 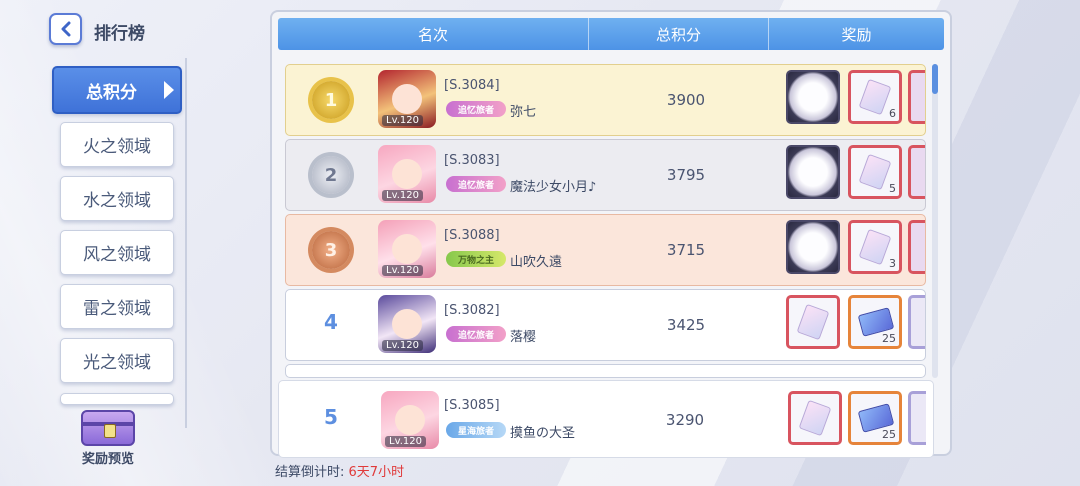 I want to click on table-row: 2 Lv.120 [S.3083] 追忆旅者 魔法少女小月♪ 3795 5, so click(x=605, y=175).